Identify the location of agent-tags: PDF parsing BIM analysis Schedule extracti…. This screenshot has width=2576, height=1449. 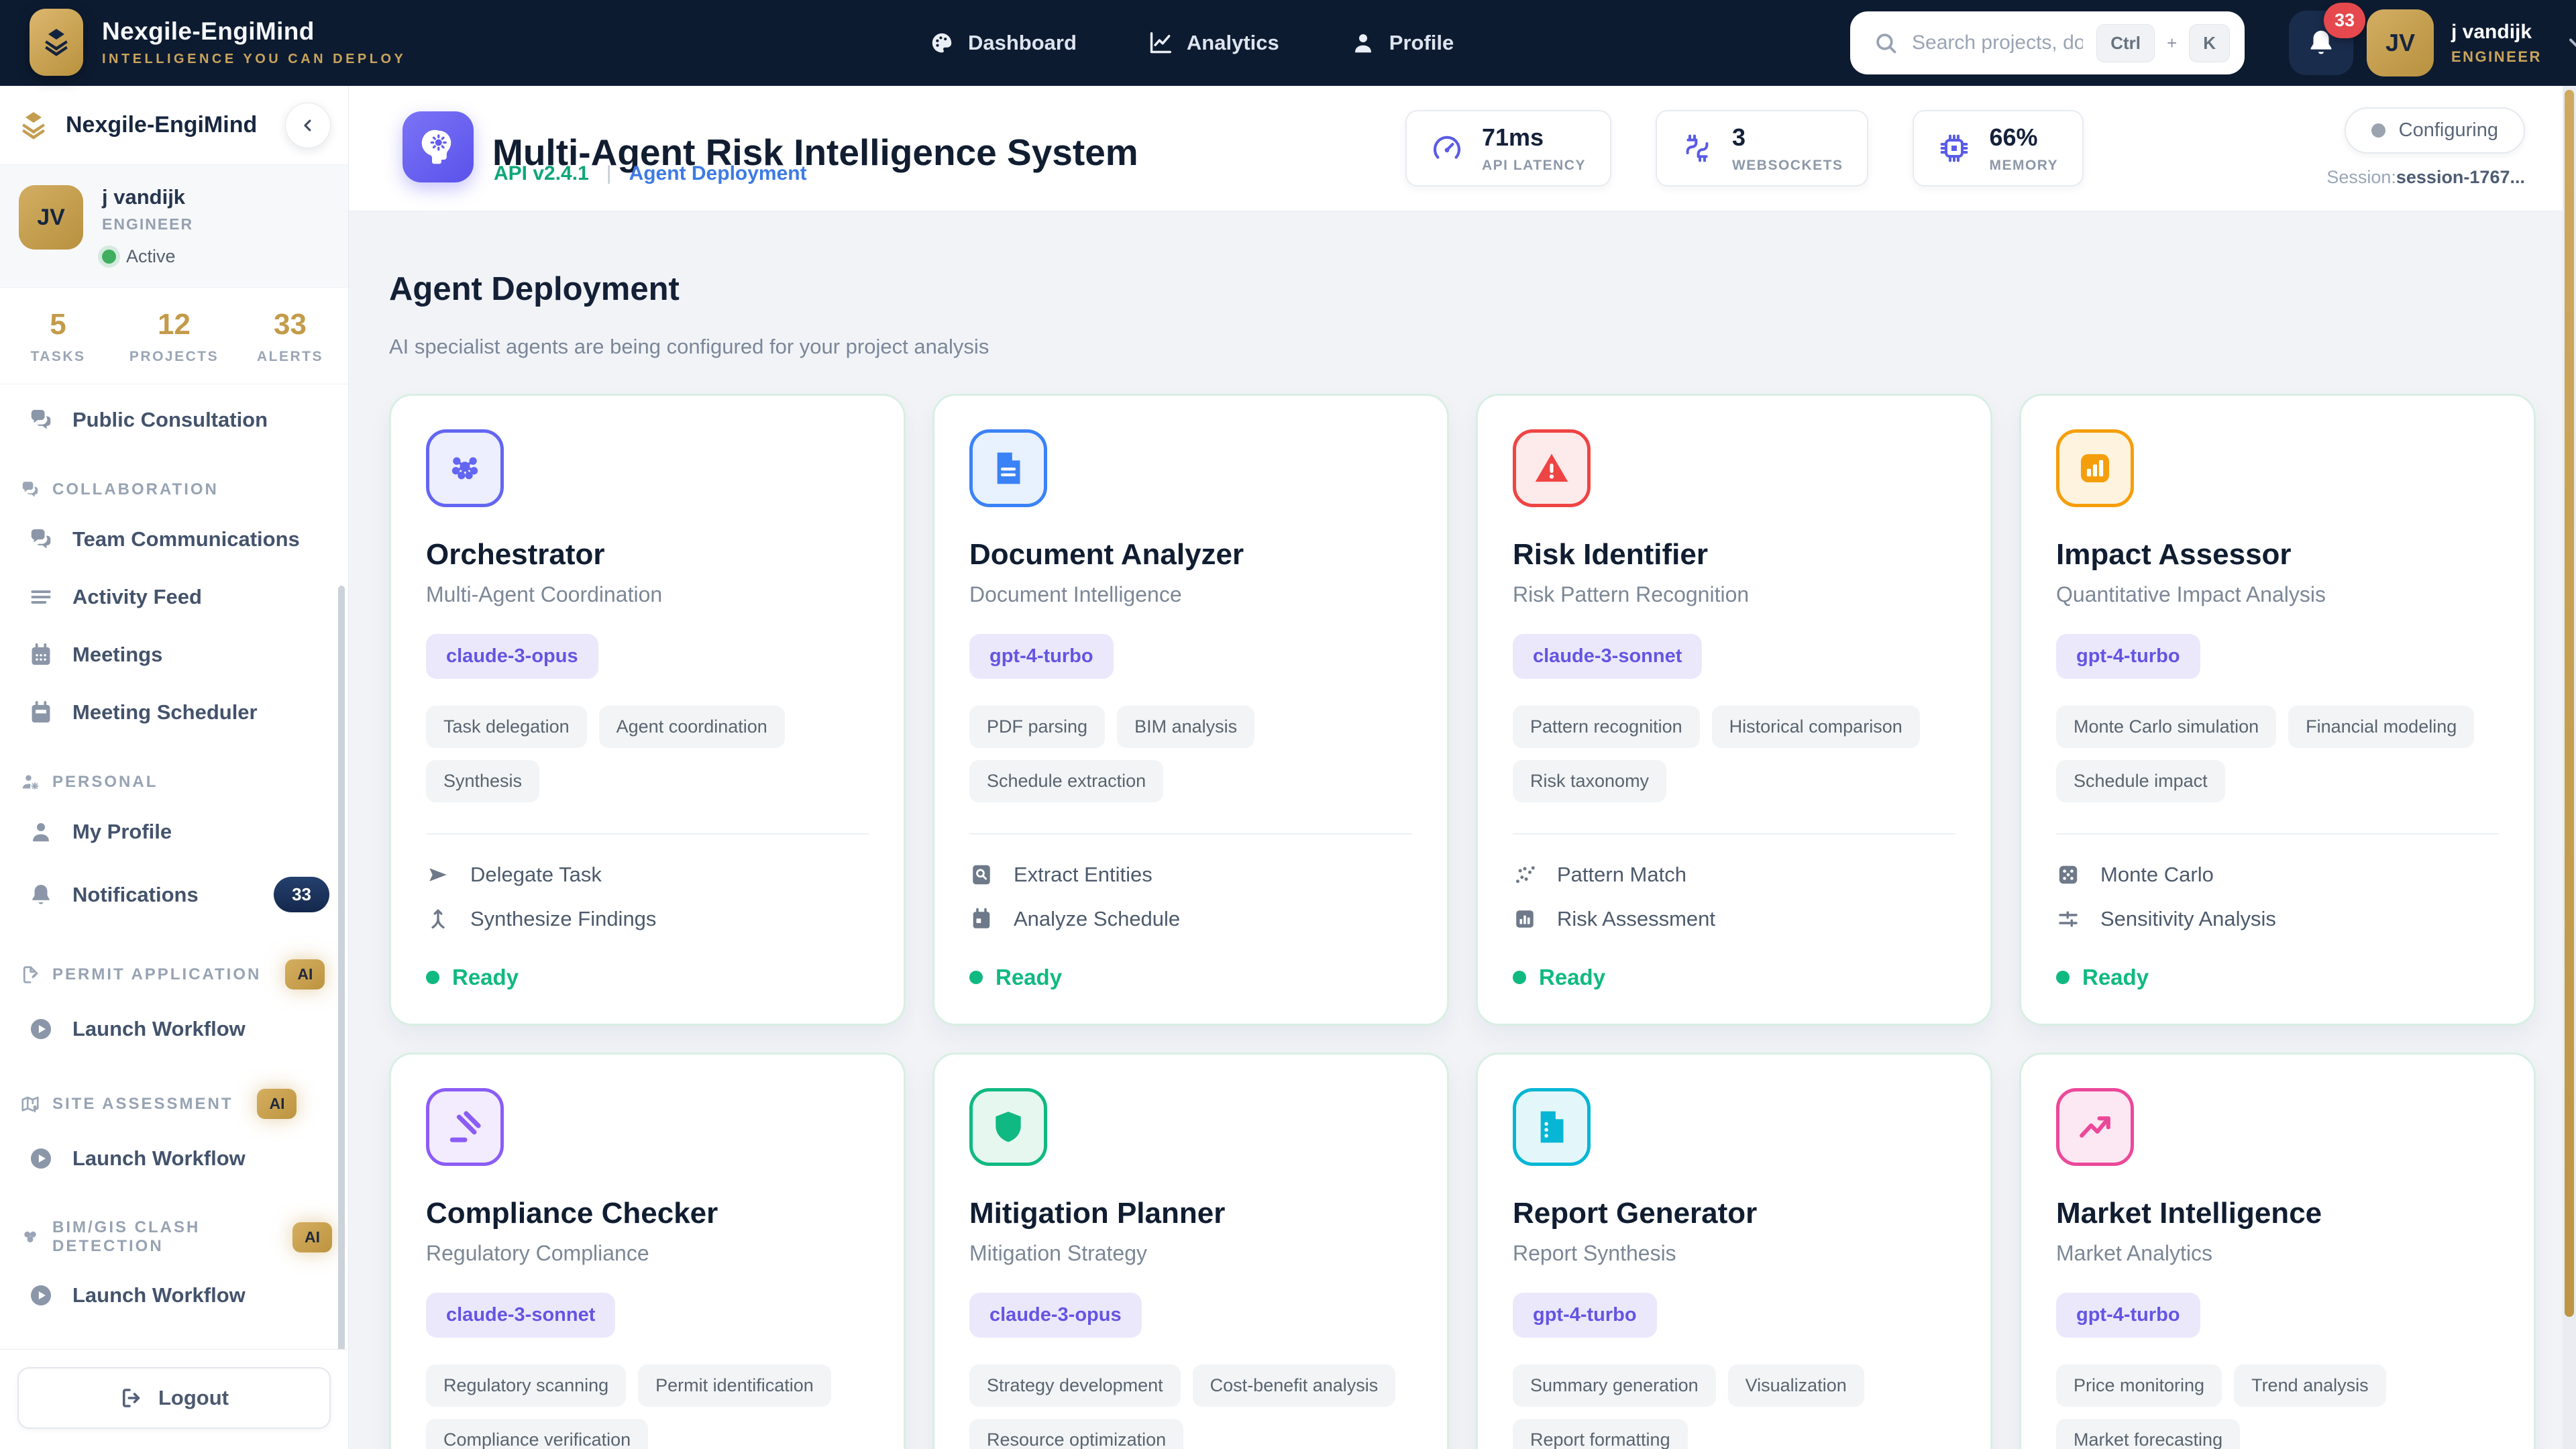
(1190, 754).